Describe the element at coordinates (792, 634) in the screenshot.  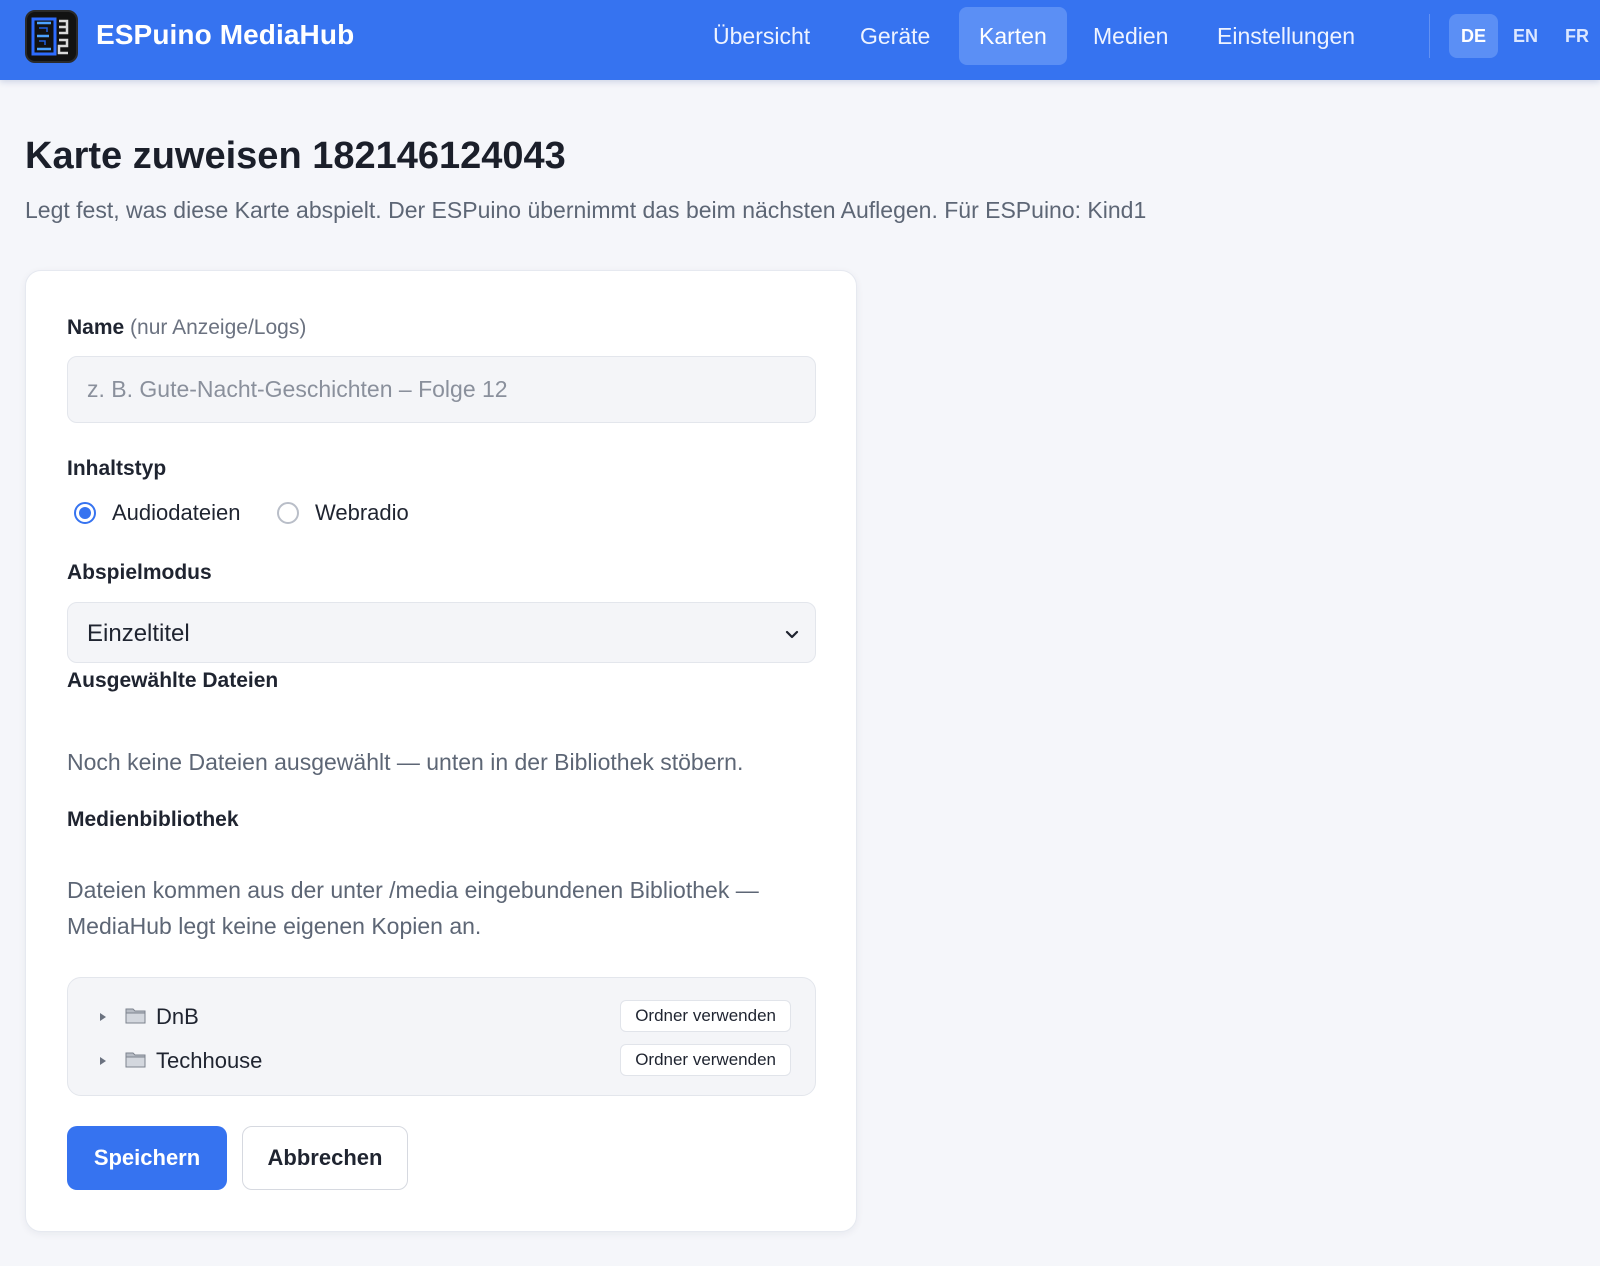
I see `chevron-down-icon` at that location.